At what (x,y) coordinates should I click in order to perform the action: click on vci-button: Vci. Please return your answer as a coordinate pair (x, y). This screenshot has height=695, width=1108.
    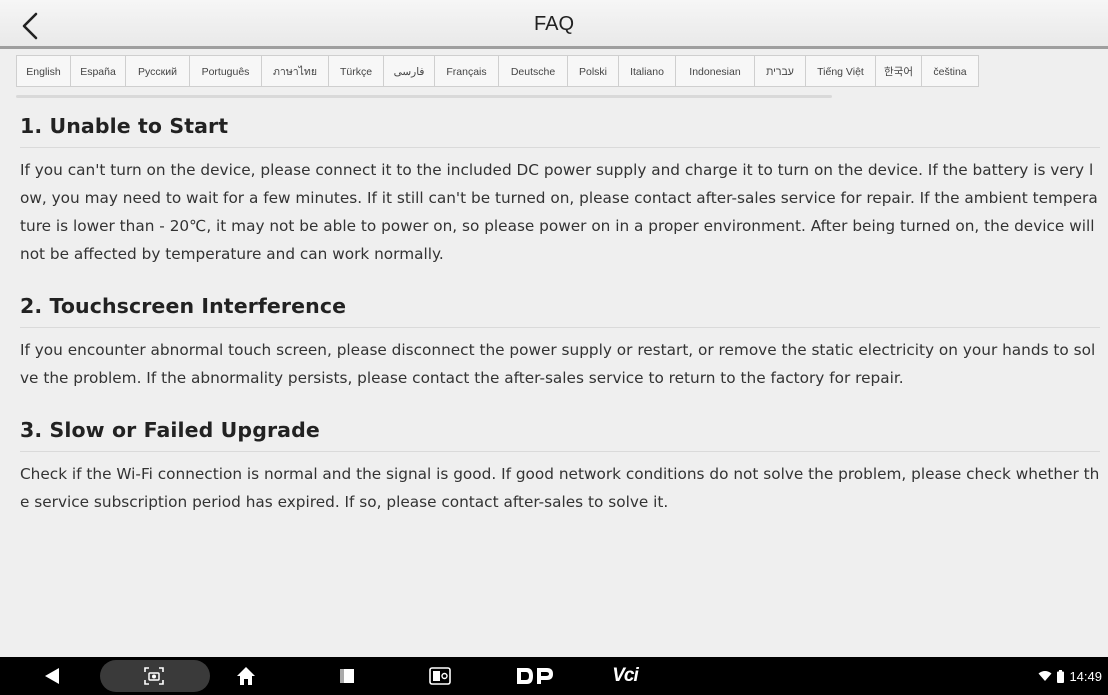
    Looking at the image, I should click on (625, 676).